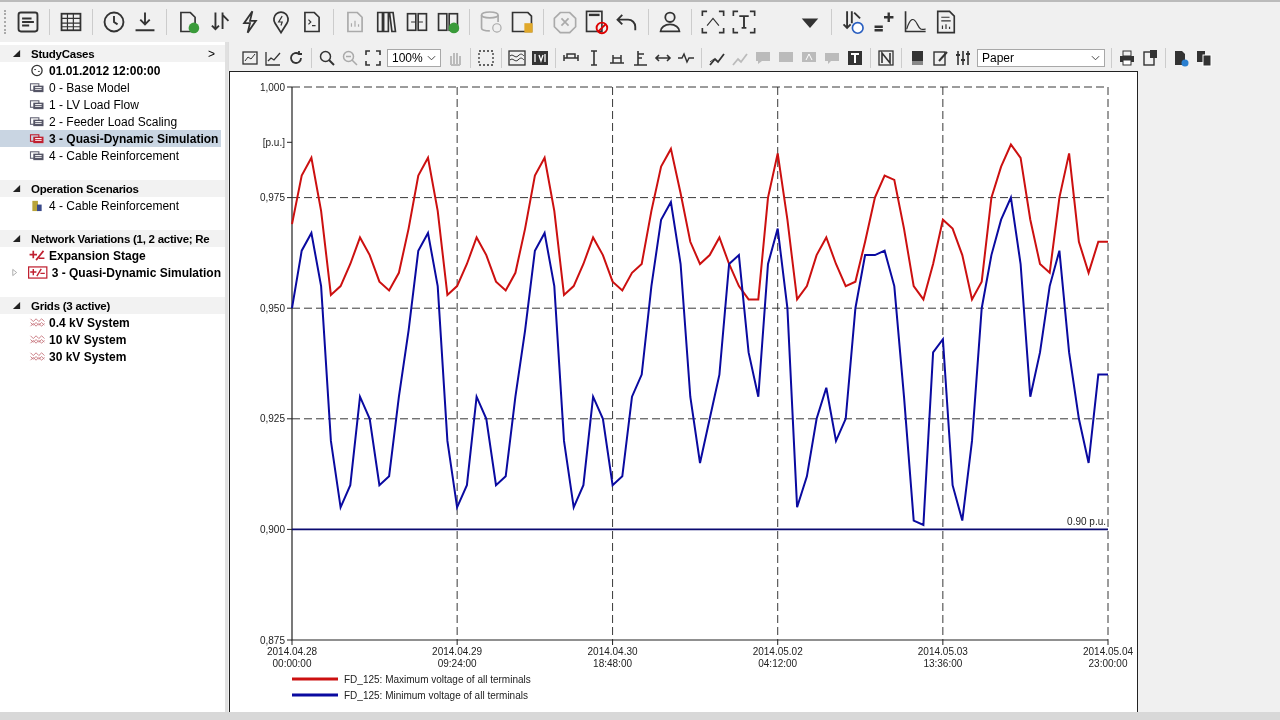 The image size is (1280, 720). I want to click on section-title: Network Variations (1, 2 active; Re, so click(123, 238).